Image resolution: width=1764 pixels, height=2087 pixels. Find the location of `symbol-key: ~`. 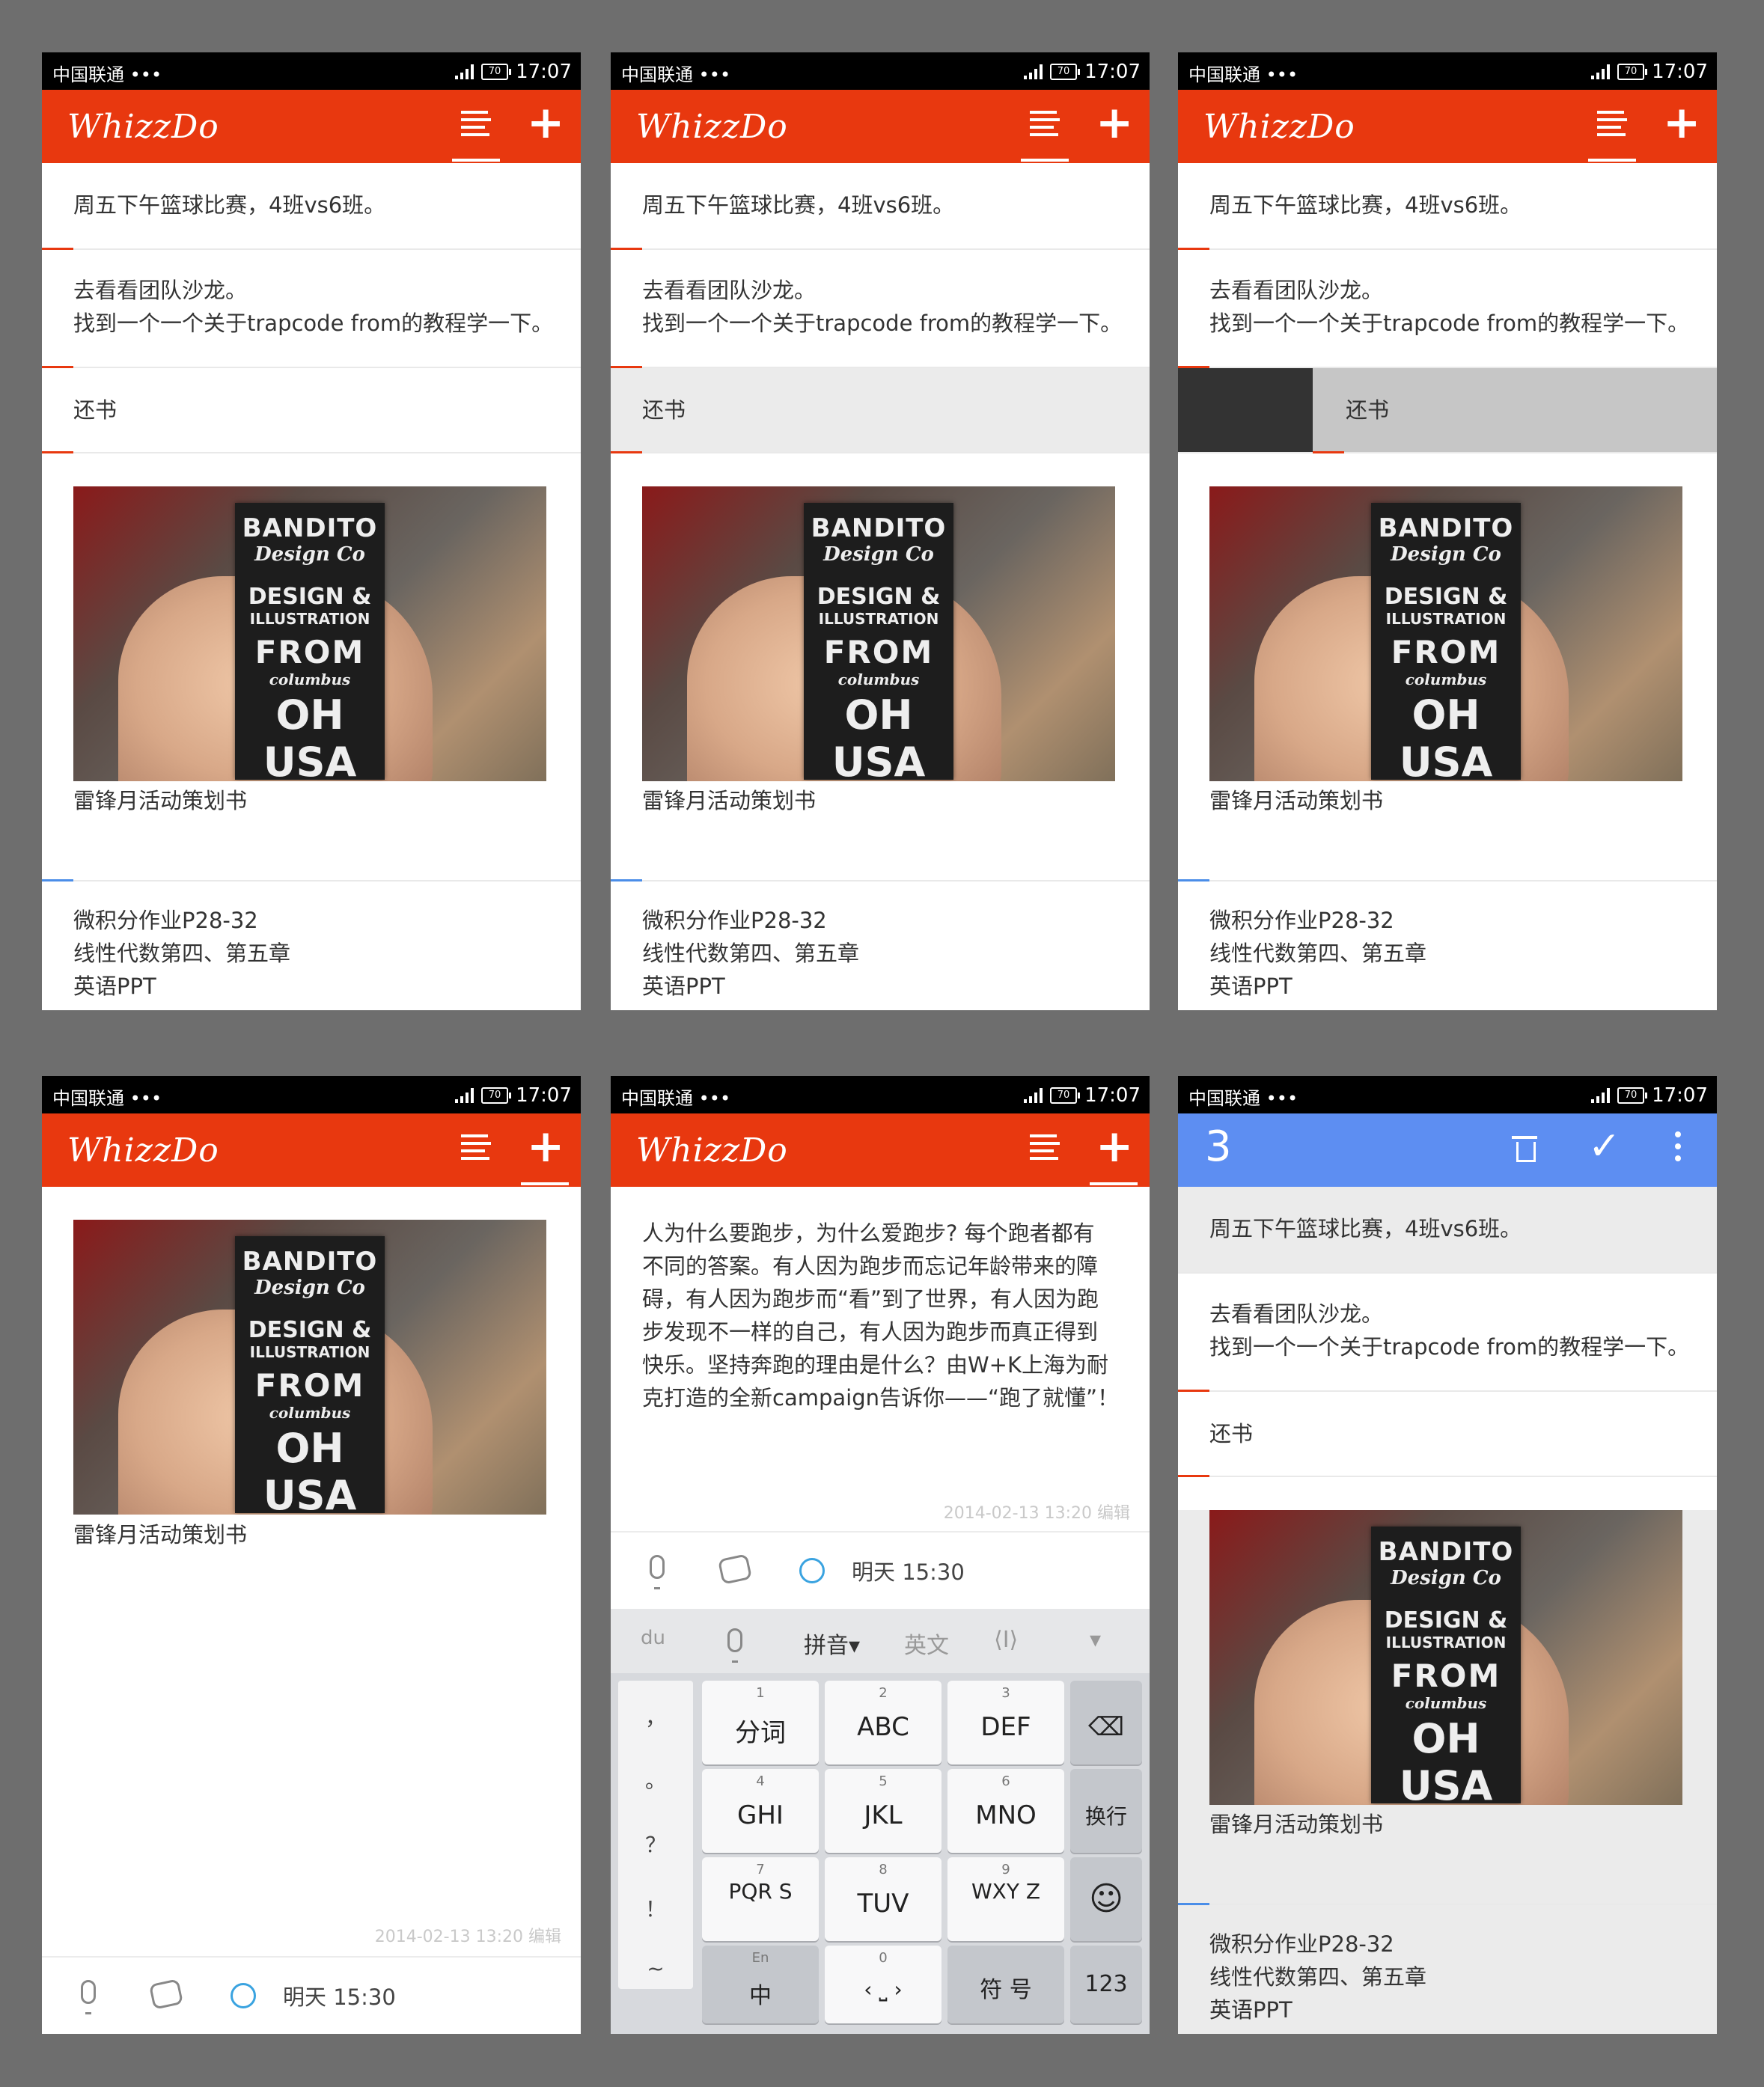

symbol-key: ~ is located at coordinates (655, 1968).